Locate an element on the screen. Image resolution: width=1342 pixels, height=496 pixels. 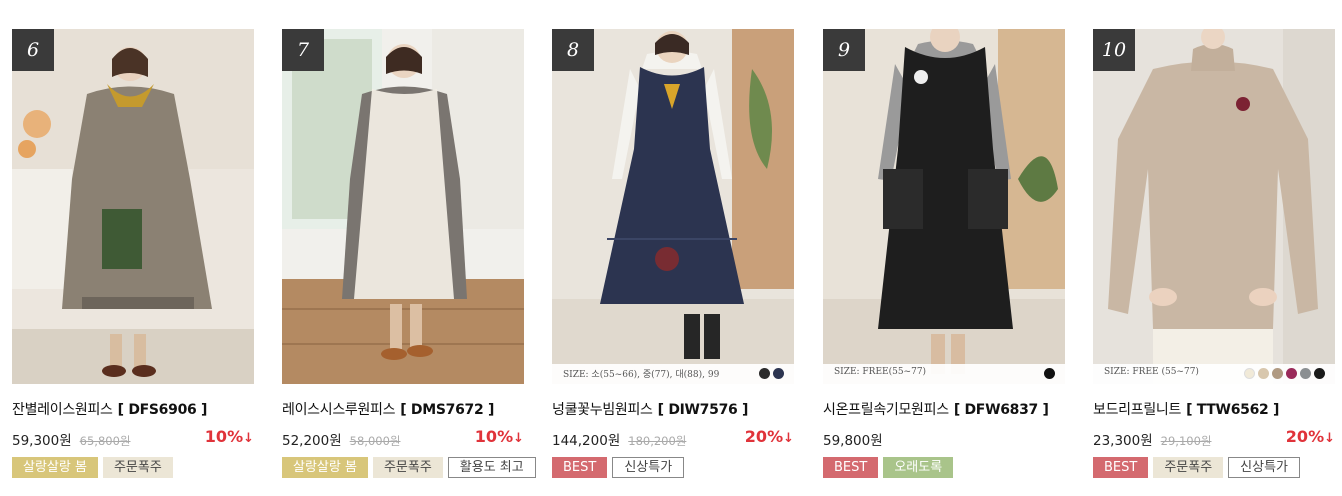
product-name: 잔별레이스원피스 [ DFS6906 ] is located at coordinates (109, 409).